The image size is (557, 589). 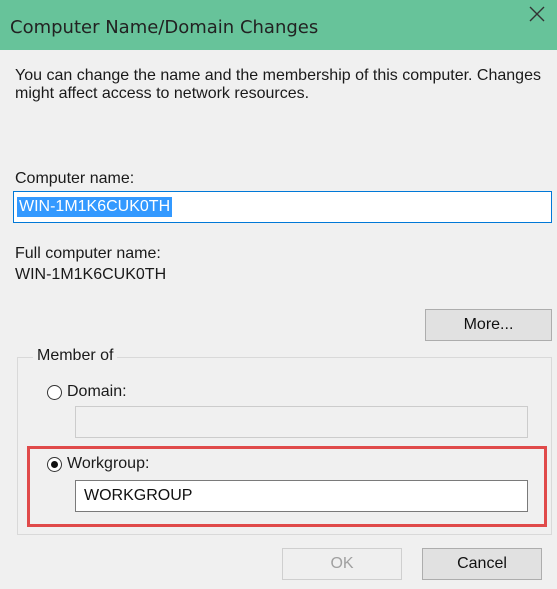 I want to click on computer-name-label: Computer name:, so click(x=75, y=178).